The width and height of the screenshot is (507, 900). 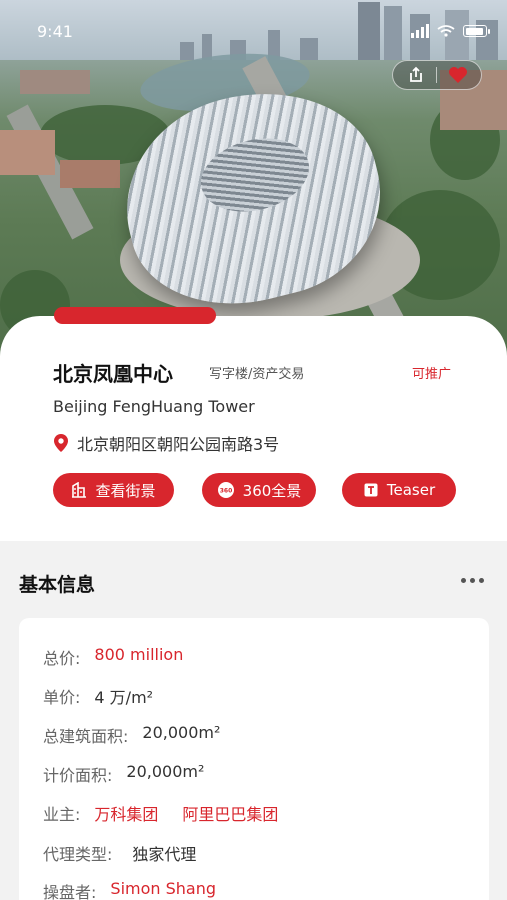 What do you see at coordinates (113, 374) in the screenshot?
I see `property-title: 北京凤凰中心` at bounding box center [113, 374].